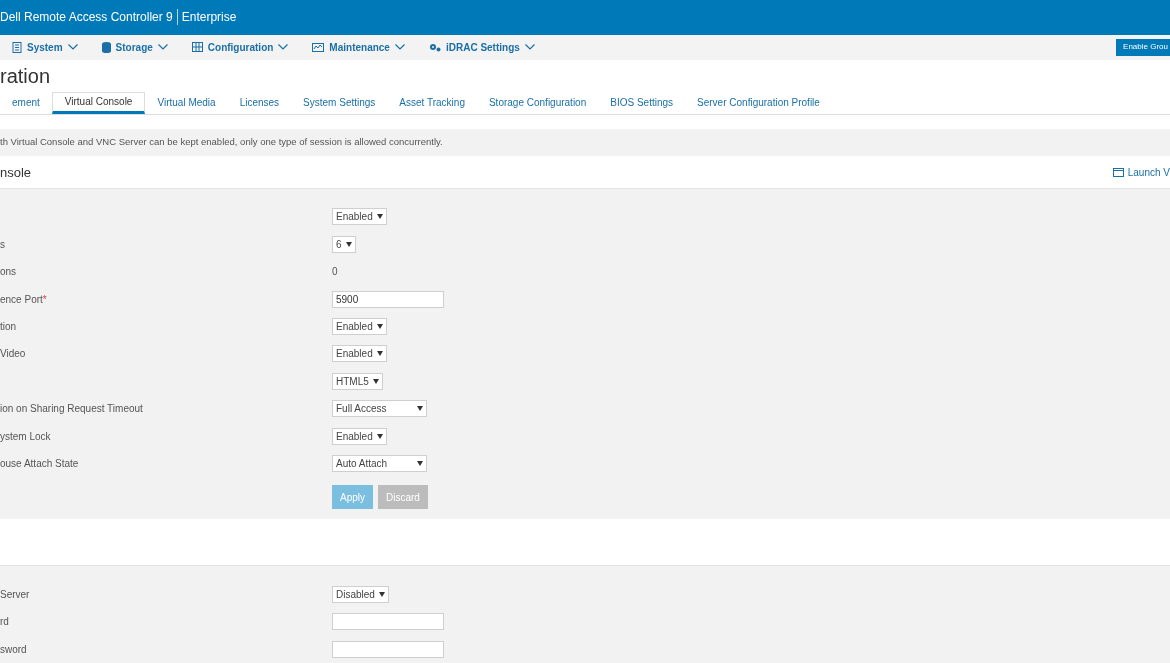 The image size is (1170, 663). What do you see at coordinates (318, 47) in the screenshot?
I see `monitor-icon` at bounding box center [318, 47].